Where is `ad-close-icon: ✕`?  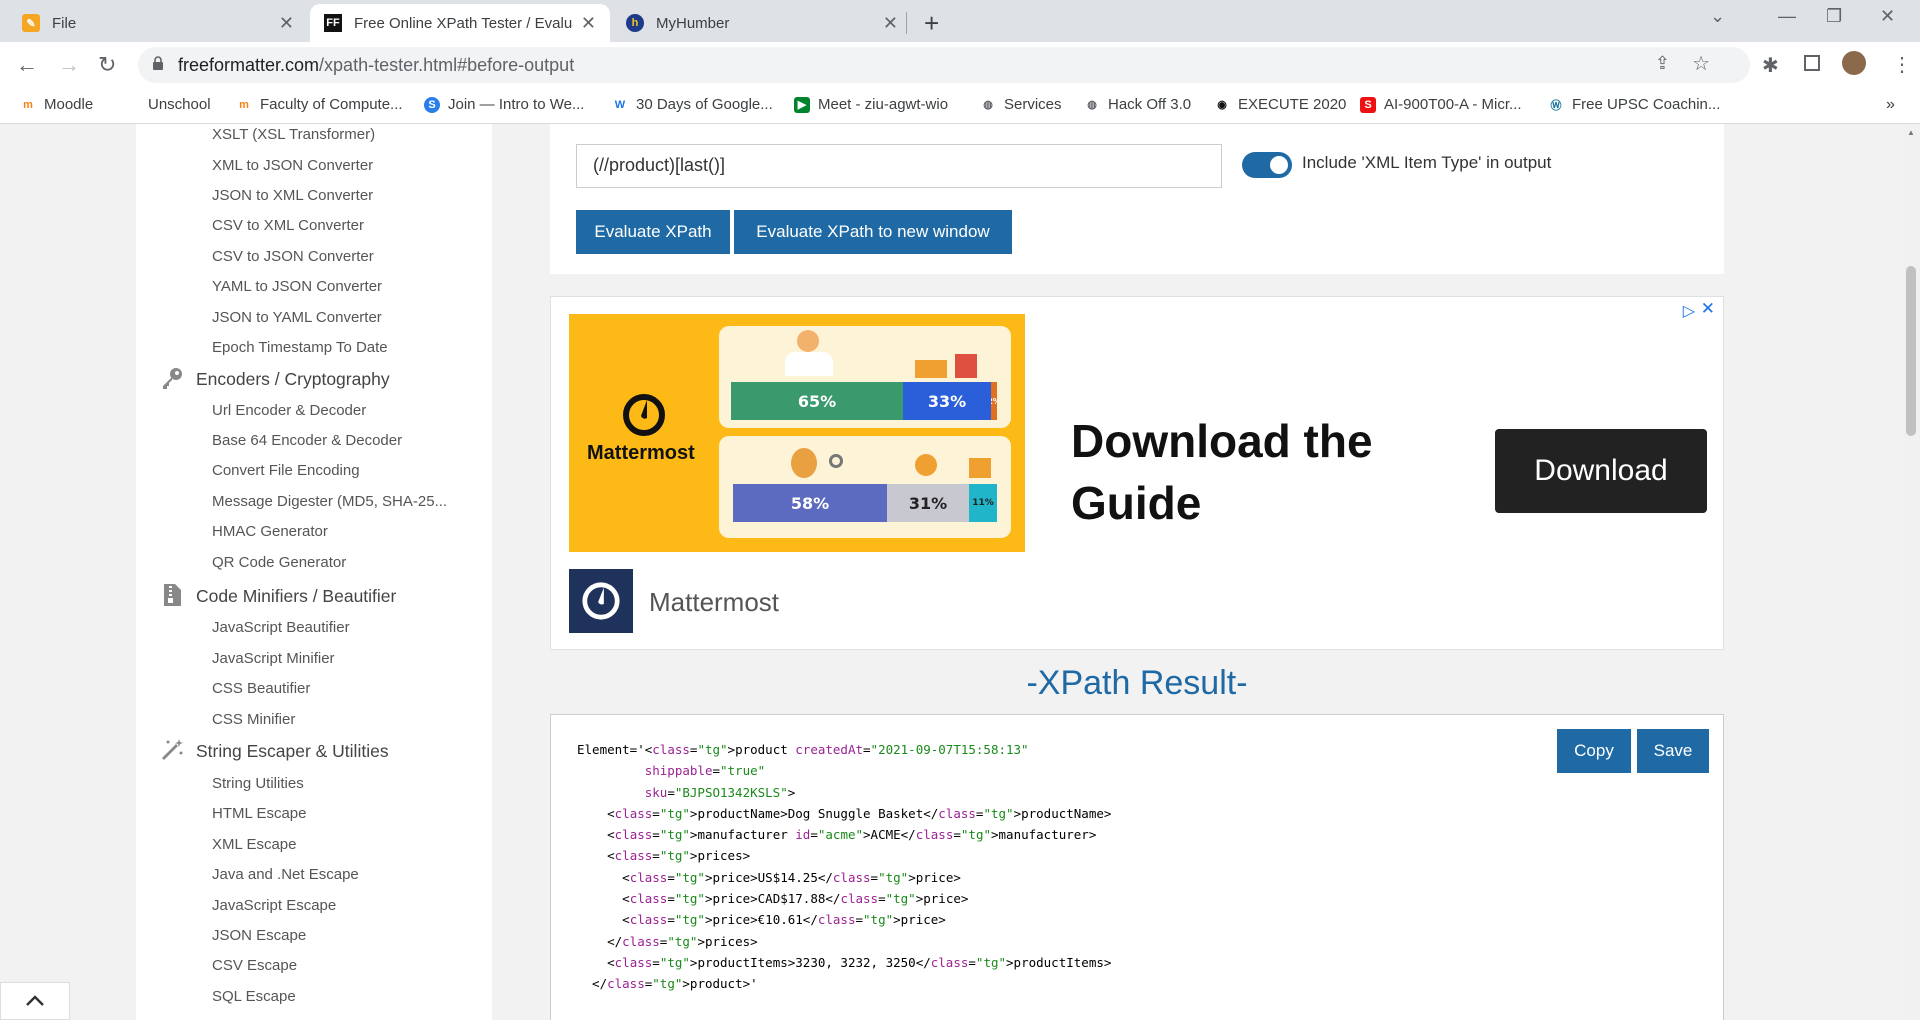 ad-close-icon: ✕ is located at coordinates (1708, 309).